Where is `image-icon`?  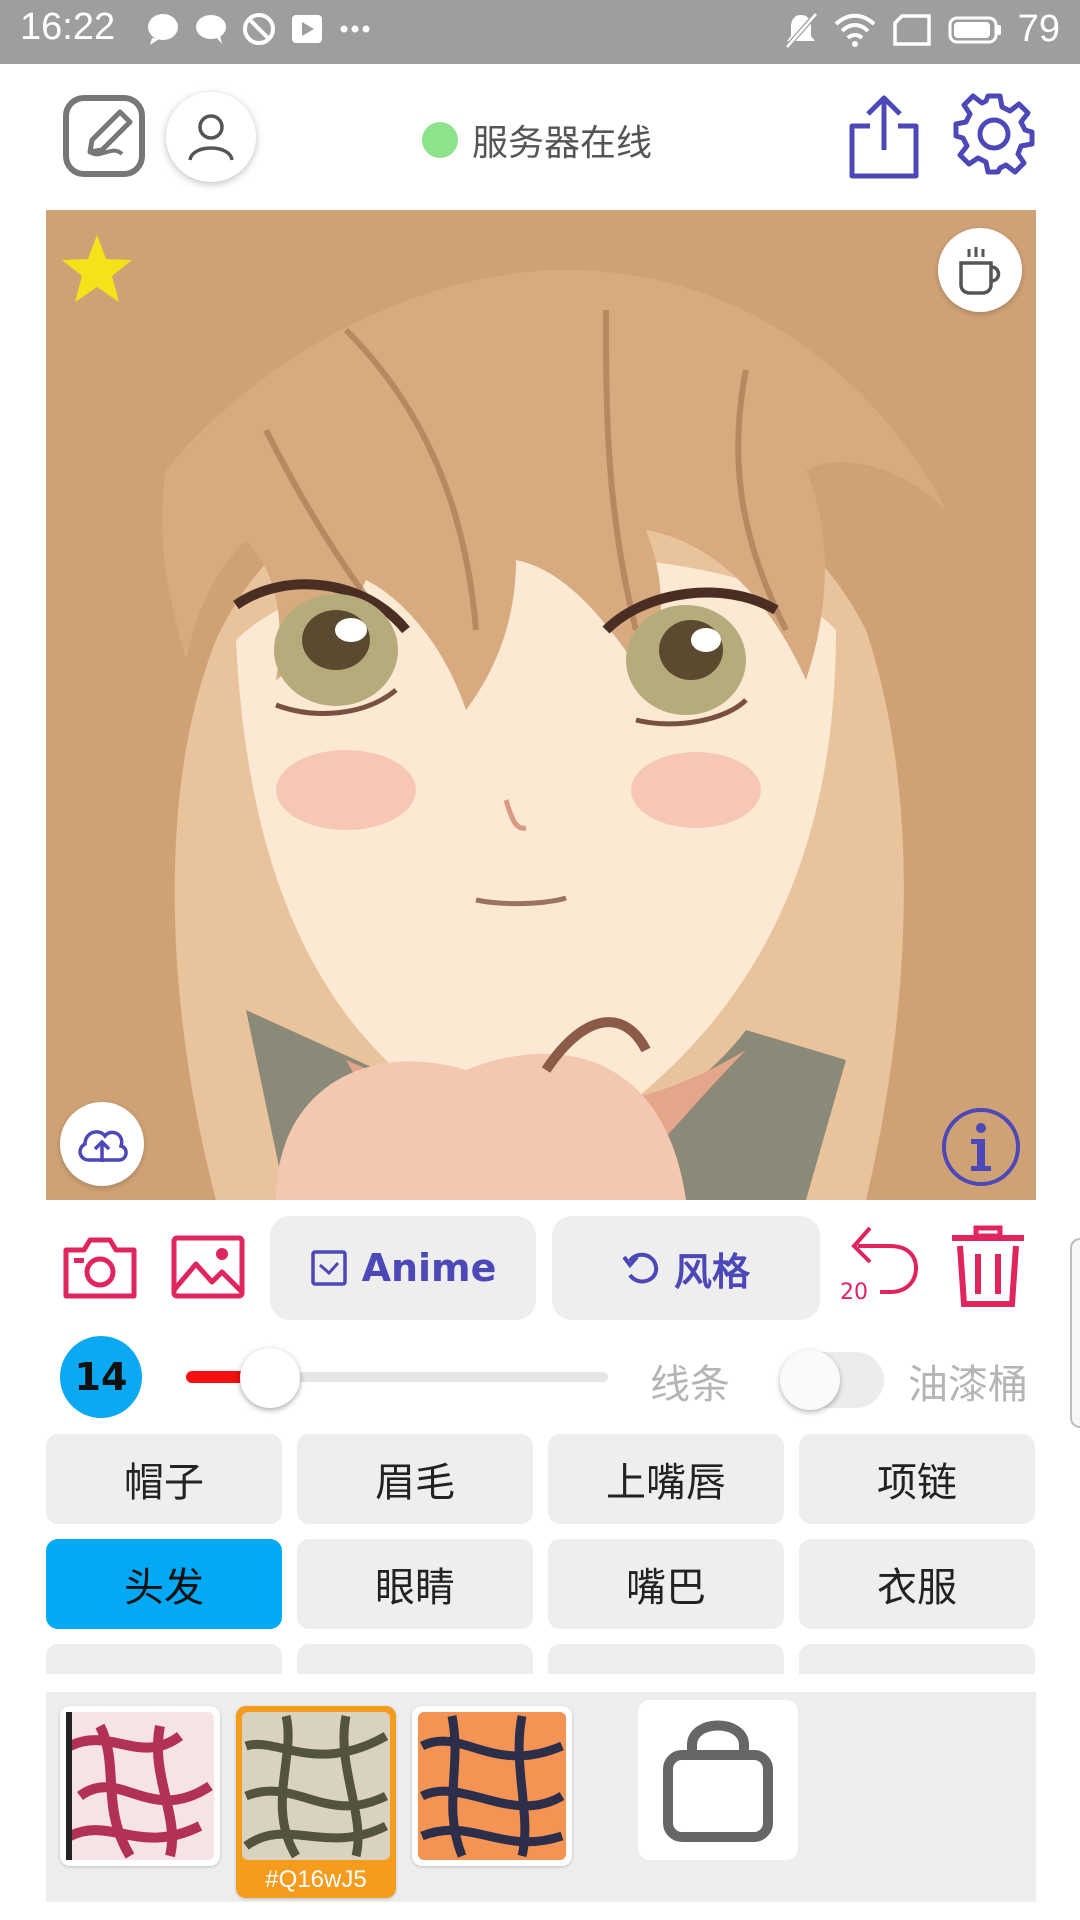 image-icon is located at coordinates (208, 1267).